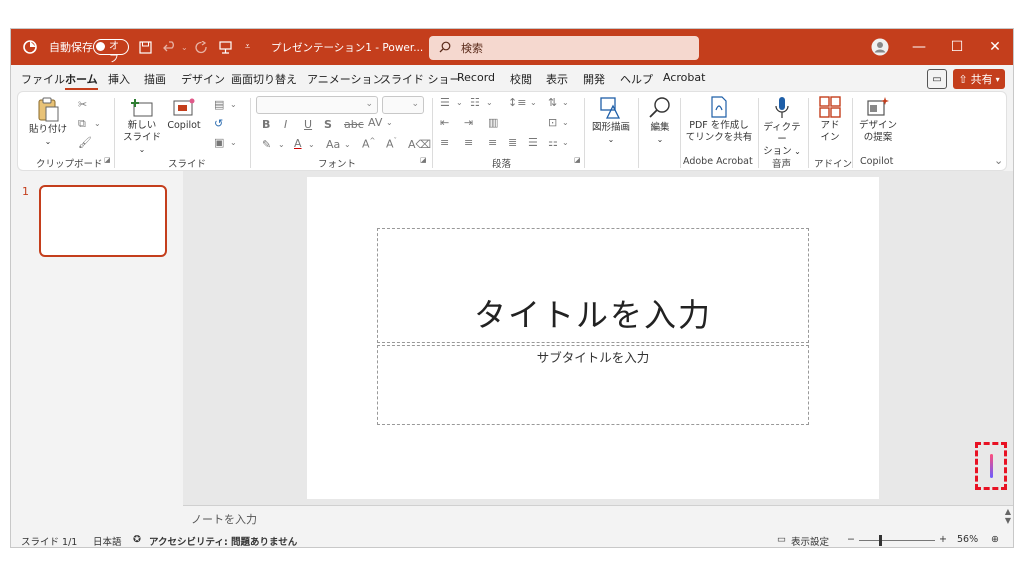 This screenshot has height=576, width=1024. Describe the element at coordinates (266, 124) in the screenshot. I see `bold-icon: B` at that location.